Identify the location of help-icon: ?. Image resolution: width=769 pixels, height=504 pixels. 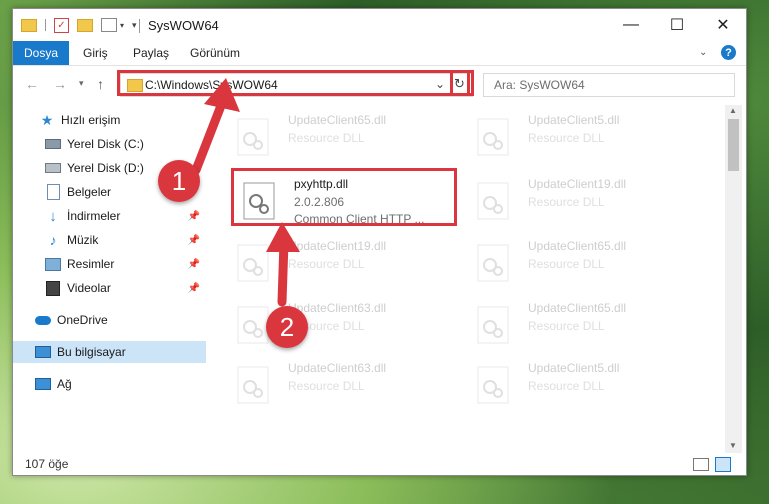
(728, 52).